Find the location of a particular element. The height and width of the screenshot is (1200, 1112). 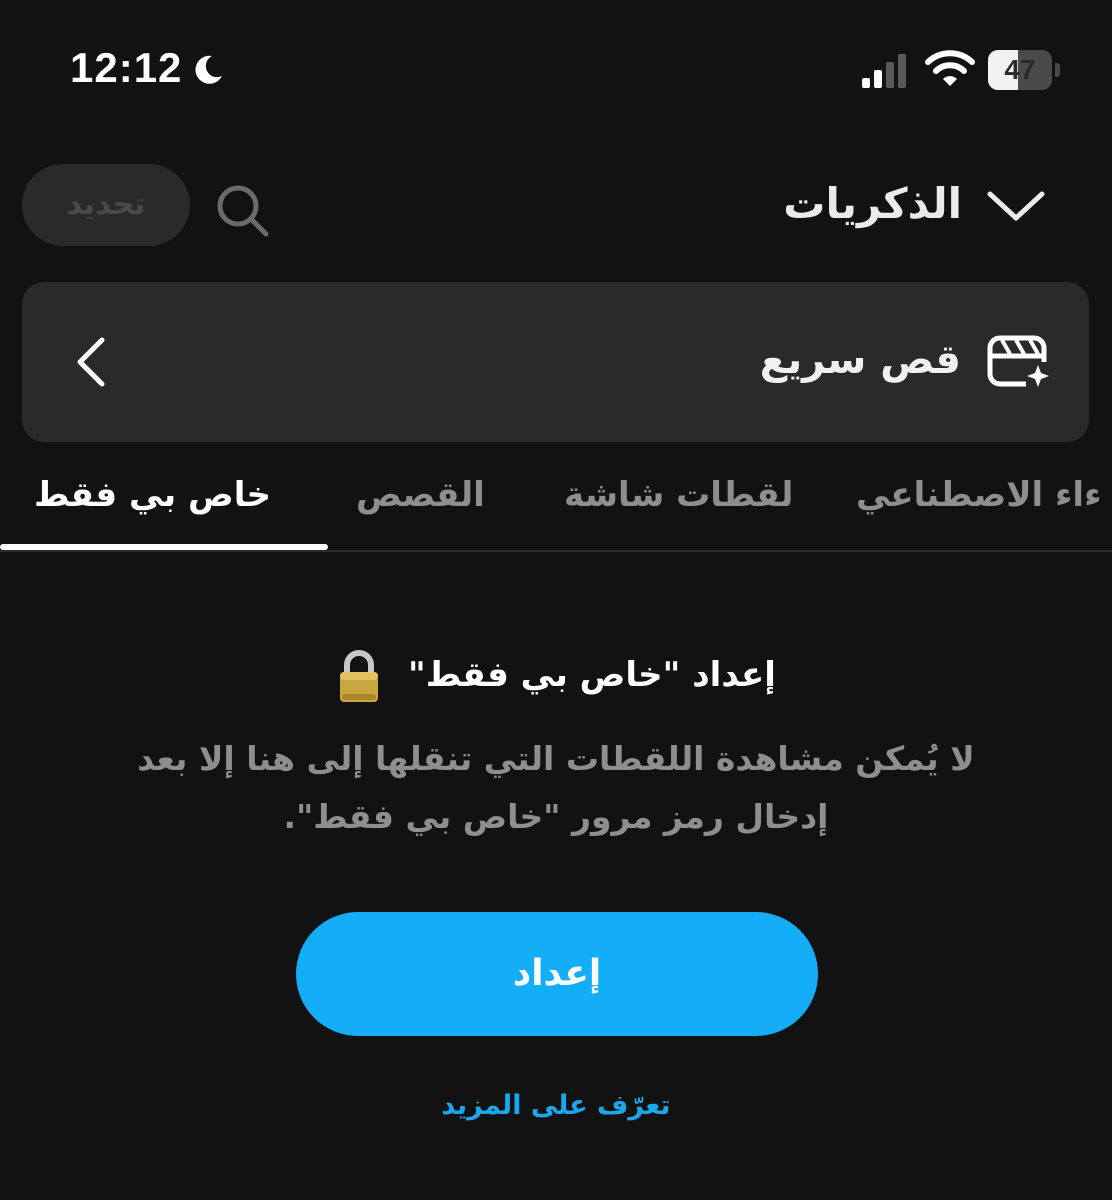

setup-title-text: إعداد "خاص بي فقط" is located at coordinates (591, 675).